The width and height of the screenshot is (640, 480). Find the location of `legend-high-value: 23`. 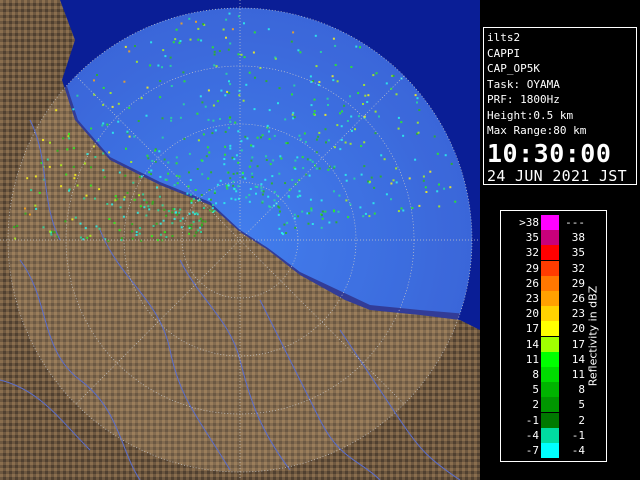

legend-high-value: 23 is located at coordinates (578, 314).